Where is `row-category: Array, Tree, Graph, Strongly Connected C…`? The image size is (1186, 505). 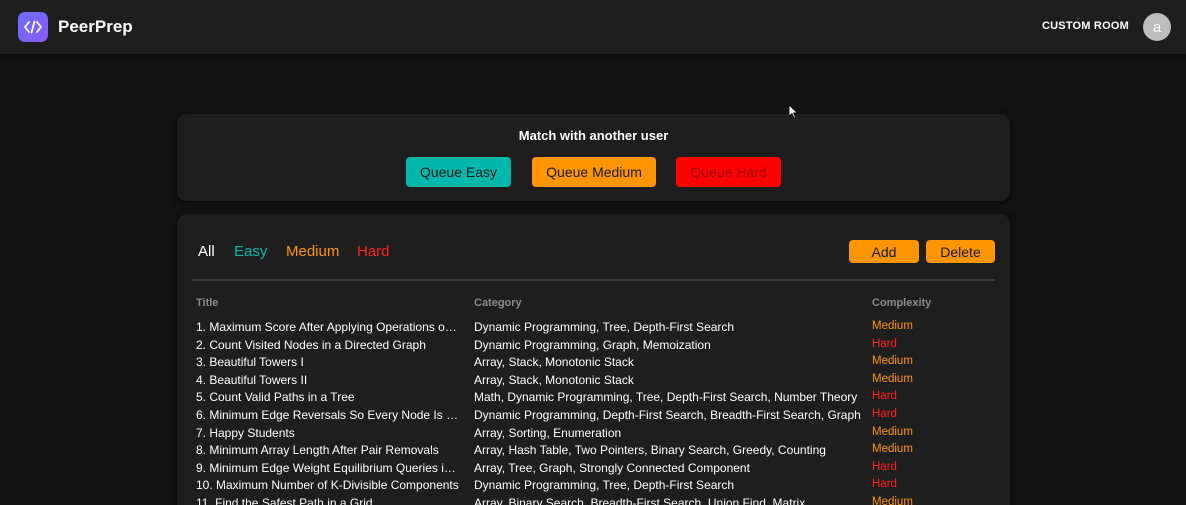
row-category: Array, Tree, Graph, Strongly Connected C… is located at coordinates (612, 467).